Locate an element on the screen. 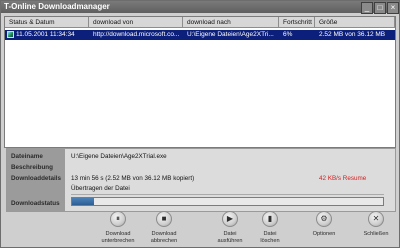 Image resolution: width=400 pixels, height=248 pixels. label-filename: Dateiname is located at coordinates (27, 156).